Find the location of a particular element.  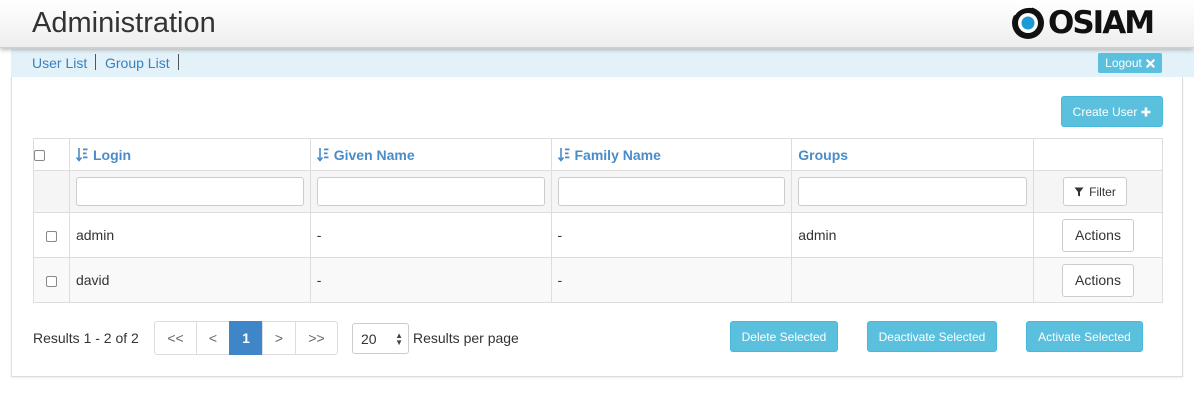

nav-group-list-link: Group List is located at coordinates (137, 63).